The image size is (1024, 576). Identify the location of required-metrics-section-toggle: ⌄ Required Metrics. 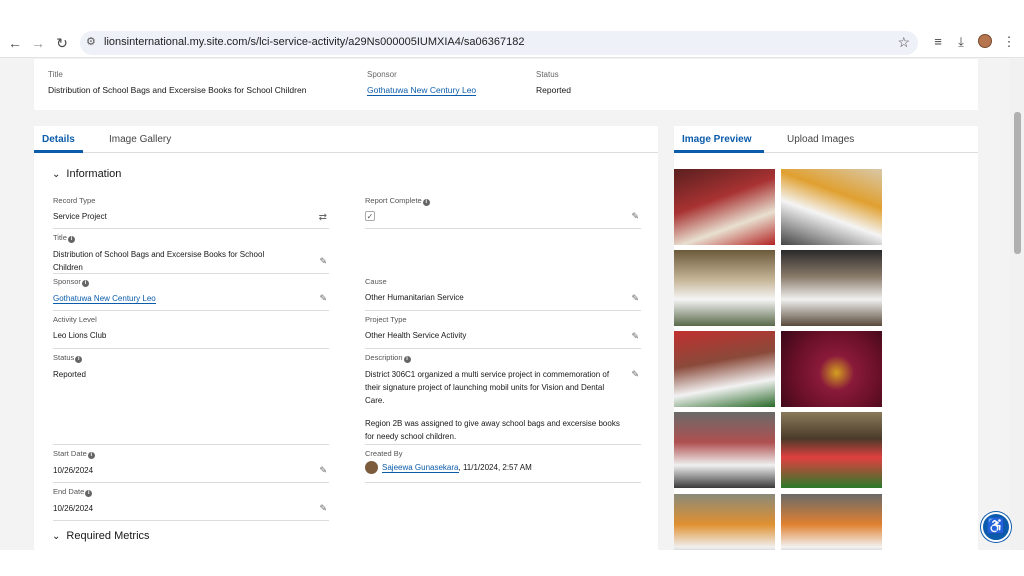
(101, 536).